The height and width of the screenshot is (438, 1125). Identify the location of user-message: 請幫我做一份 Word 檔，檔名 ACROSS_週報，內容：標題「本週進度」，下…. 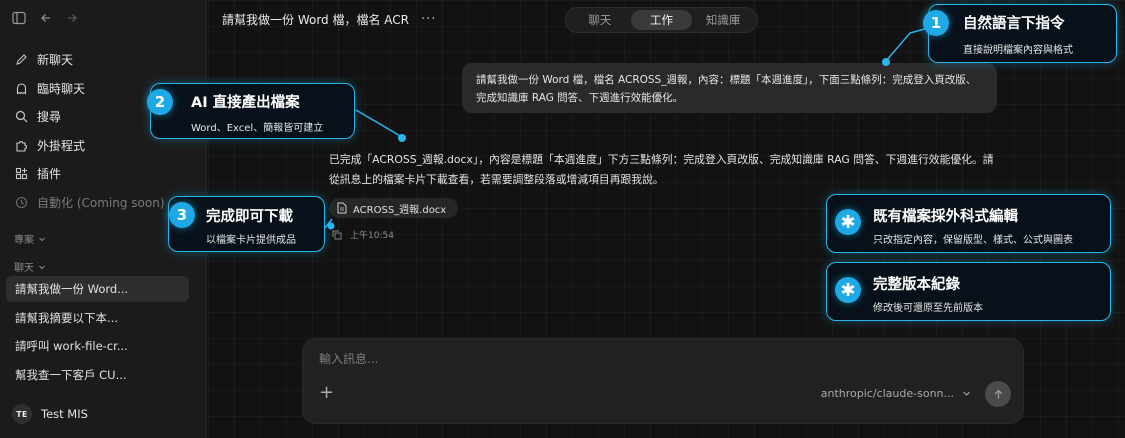
(729, 88).